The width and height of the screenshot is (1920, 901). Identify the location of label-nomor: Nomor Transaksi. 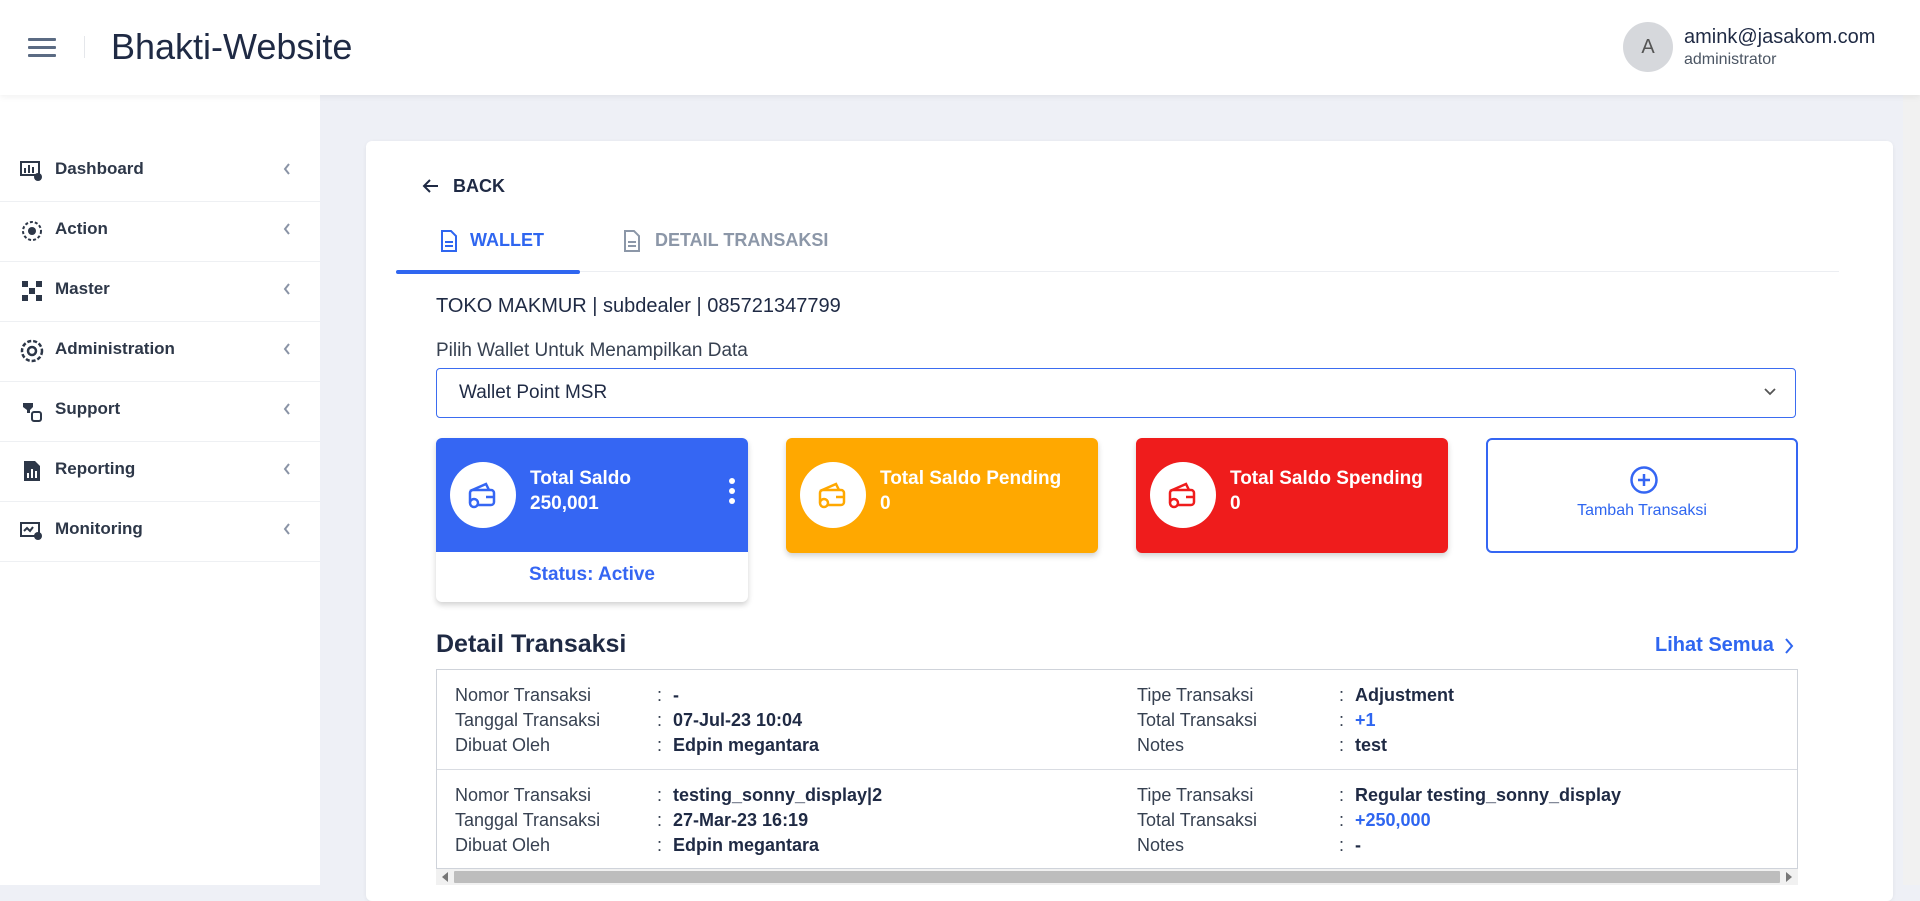
(523, 695).